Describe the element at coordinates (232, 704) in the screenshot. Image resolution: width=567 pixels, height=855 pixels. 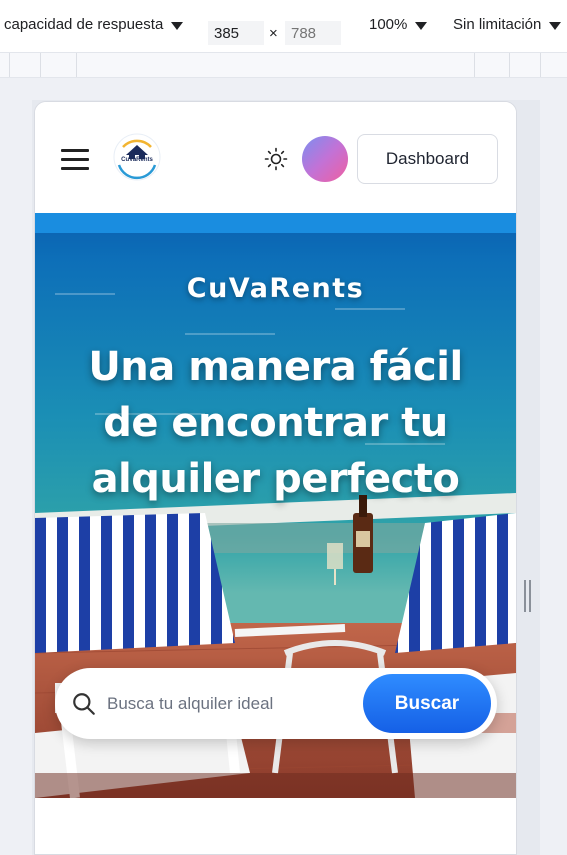
I see `search-input` at that location.